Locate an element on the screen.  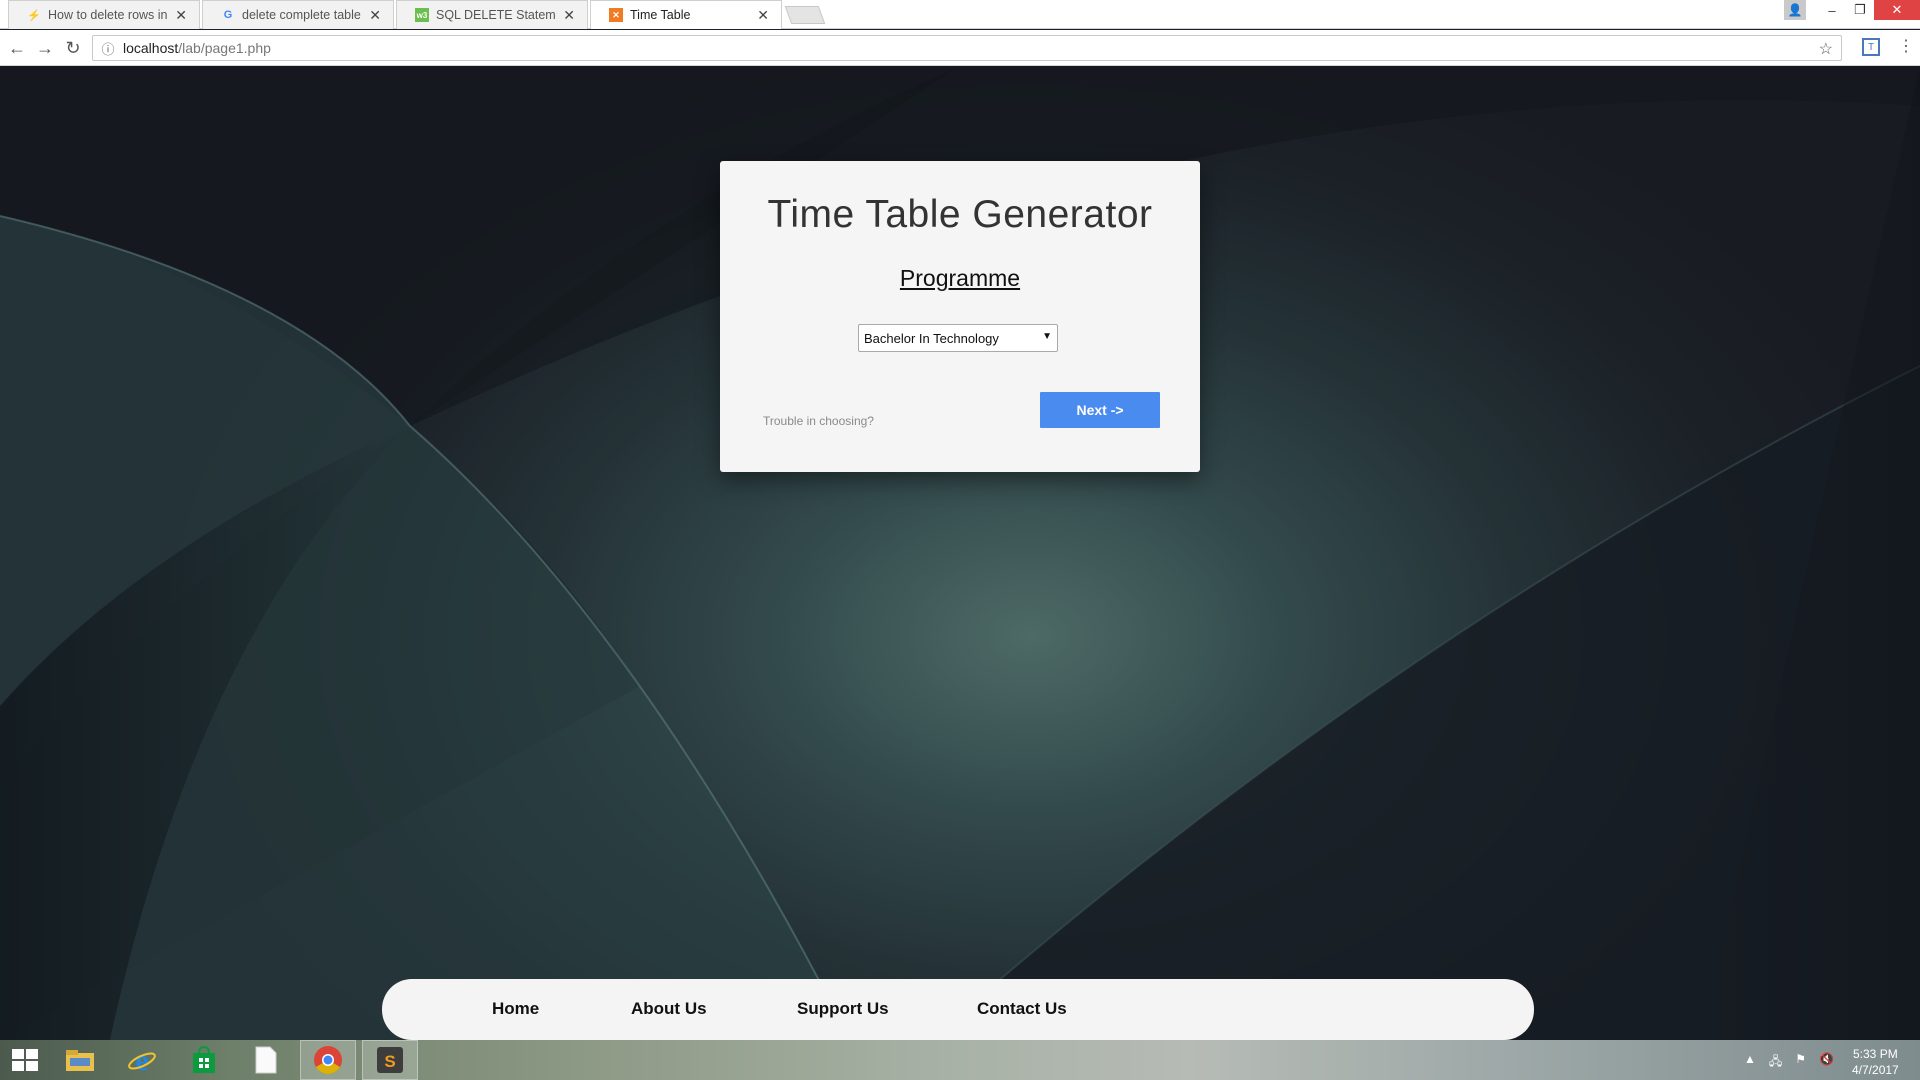
reload-icon: ↻ is located at coordinates (73, 48).